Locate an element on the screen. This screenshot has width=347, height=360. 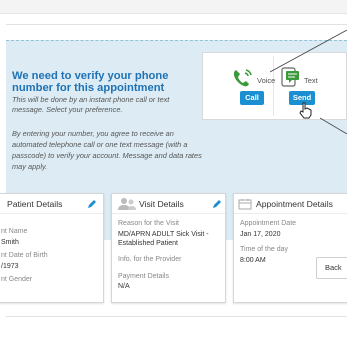
appointment-time-label: Time of the day is located at coordinates (264, 249).